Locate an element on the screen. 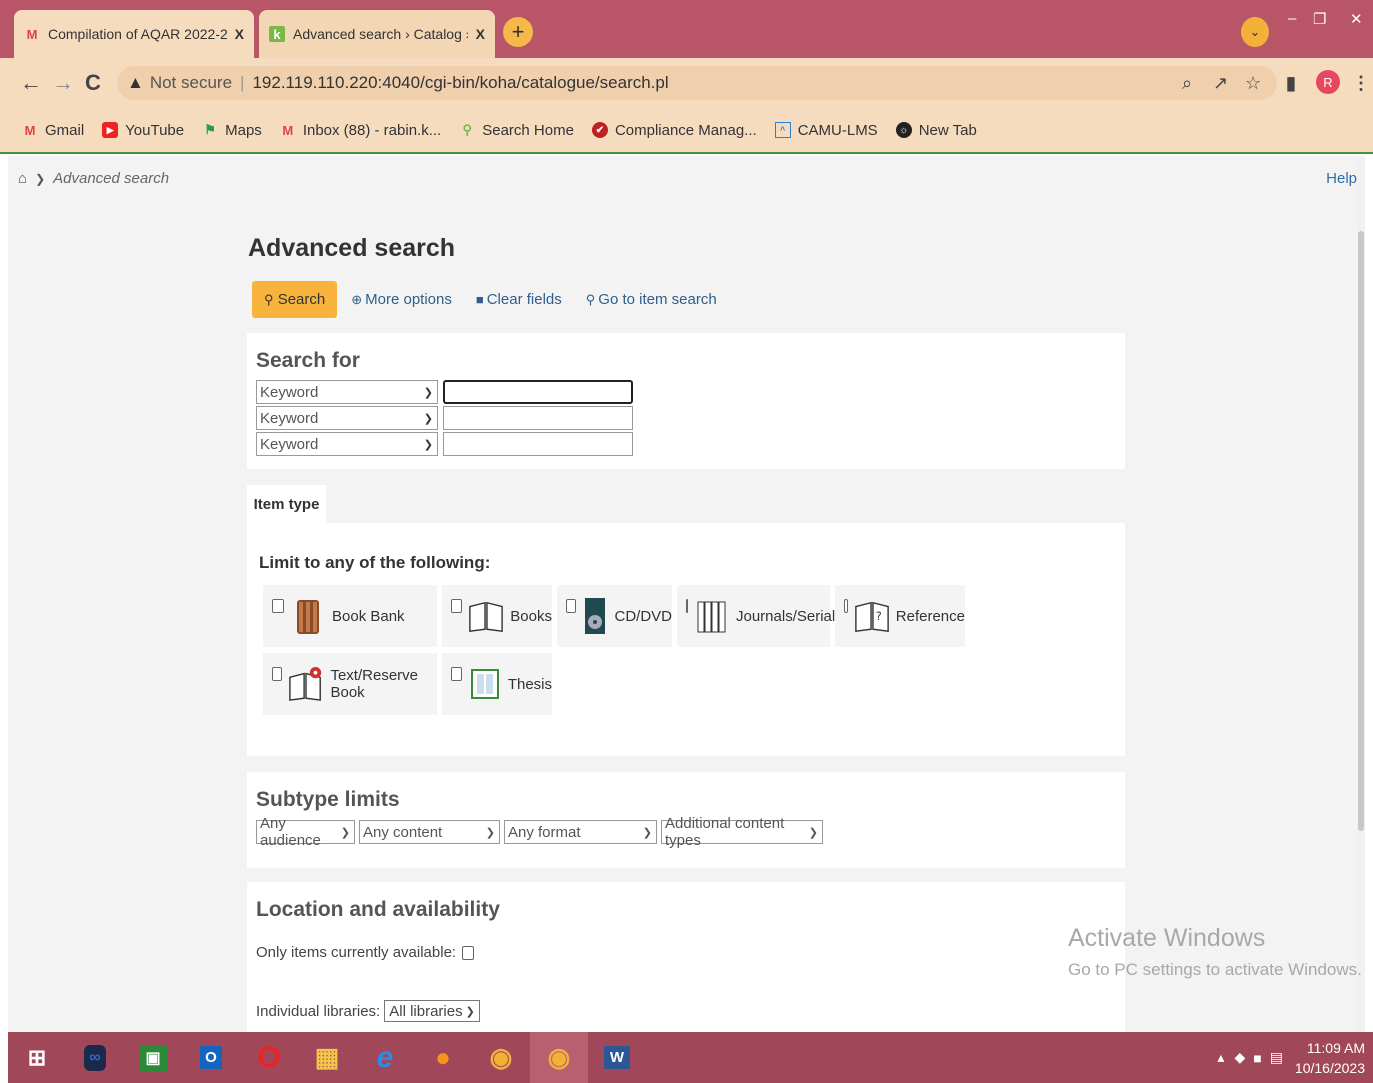  internet-explorer-icon: e is located at coordinates (385, 1057).